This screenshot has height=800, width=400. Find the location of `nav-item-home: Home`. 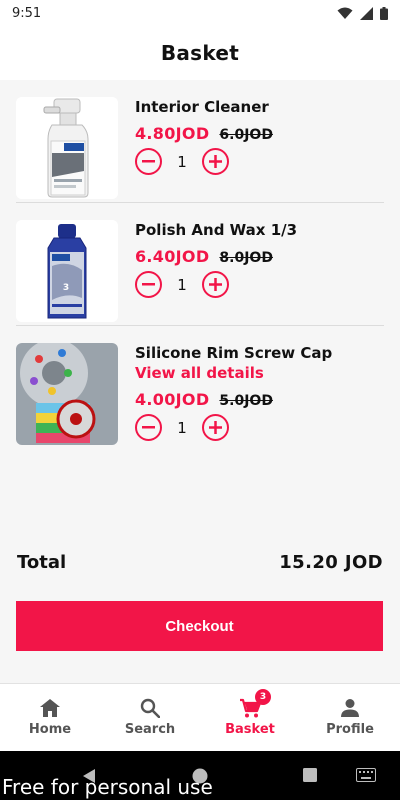

nav-item-home: Home is located at coordinates (50, 717).